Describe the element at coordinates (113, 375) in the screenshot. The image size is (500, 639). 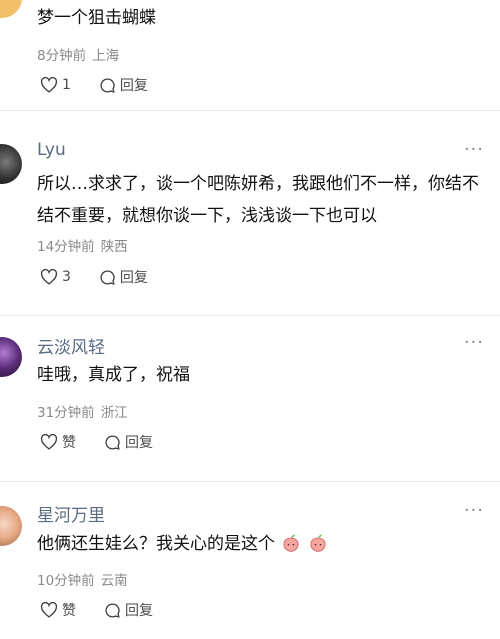
I see `comment-text: 哇哦，真成了，祝福` at that location.